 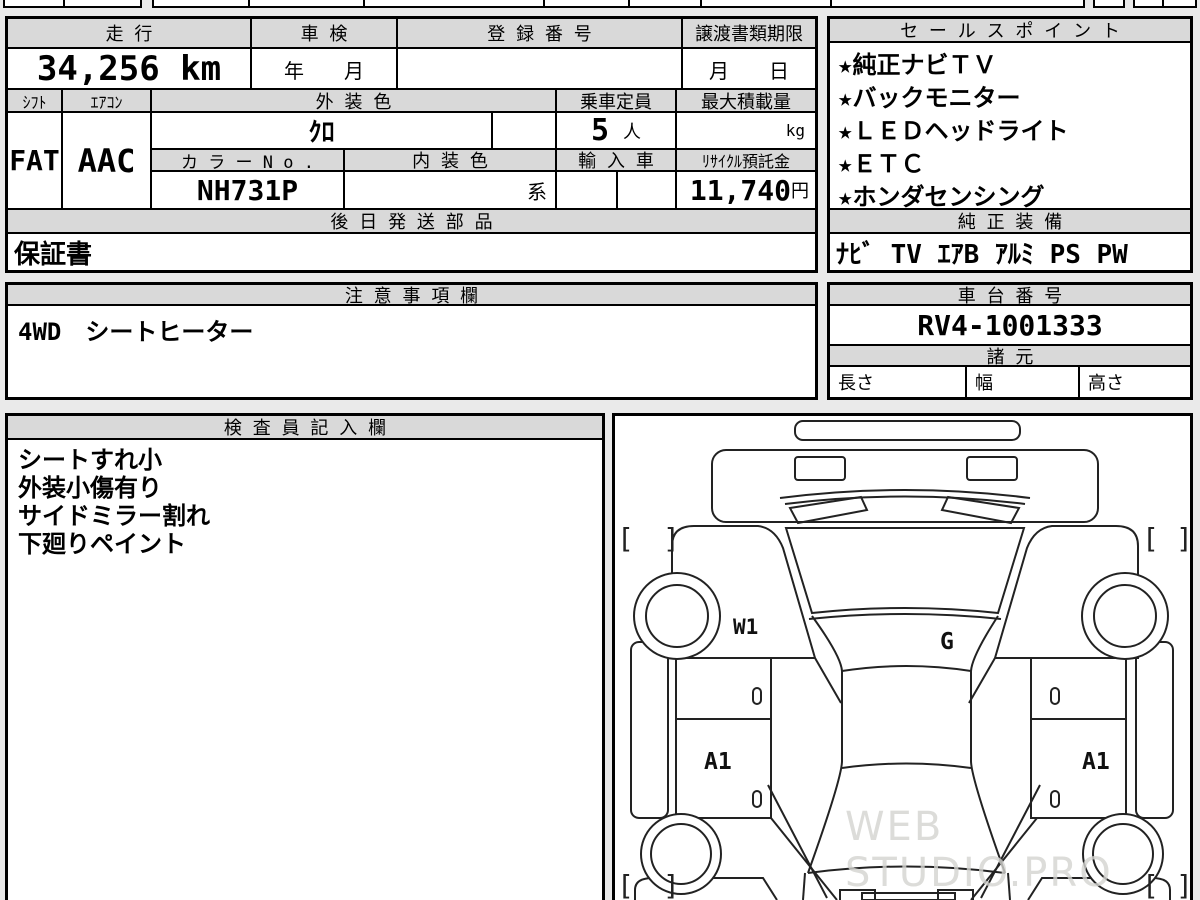 I want to click on registration-value, so click(x=540, y=69).